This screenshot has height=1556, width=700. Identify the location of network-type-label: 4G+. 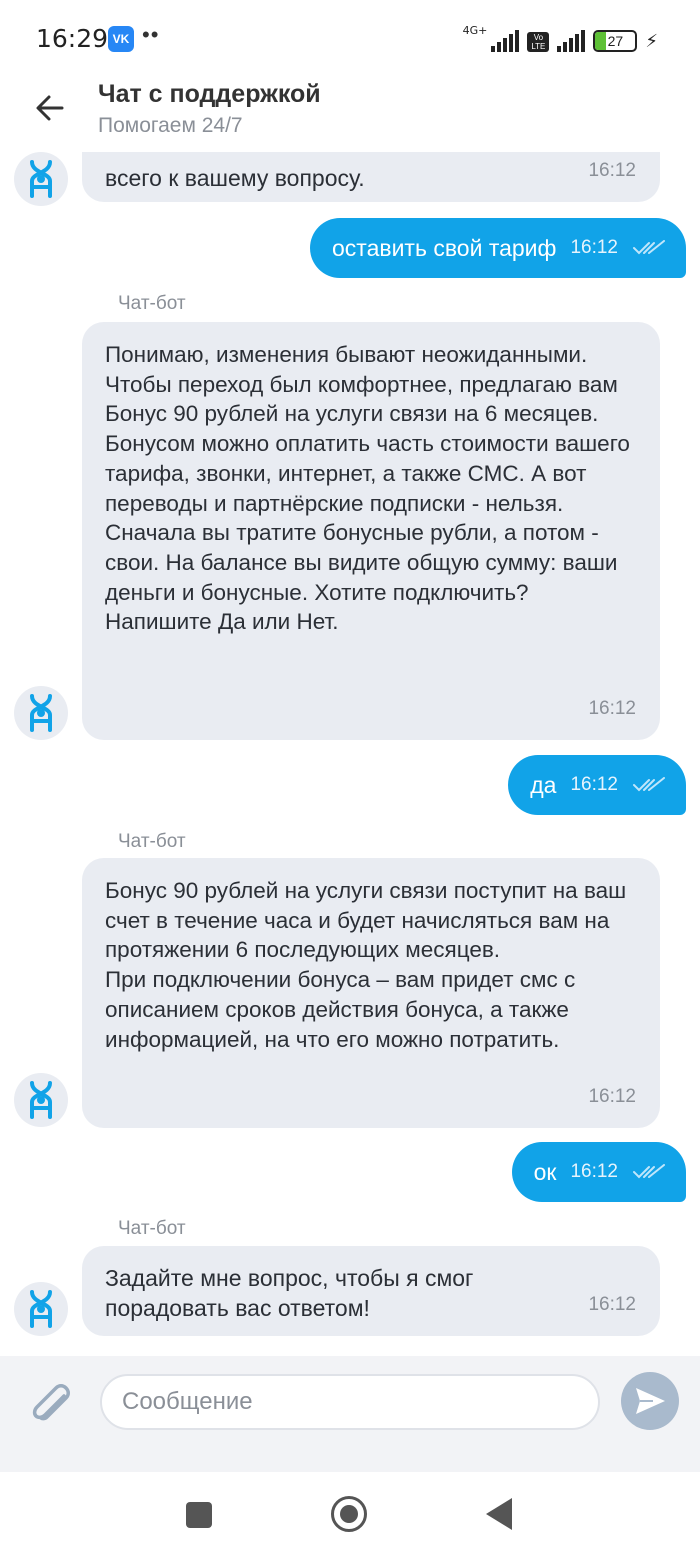
(475, 30).